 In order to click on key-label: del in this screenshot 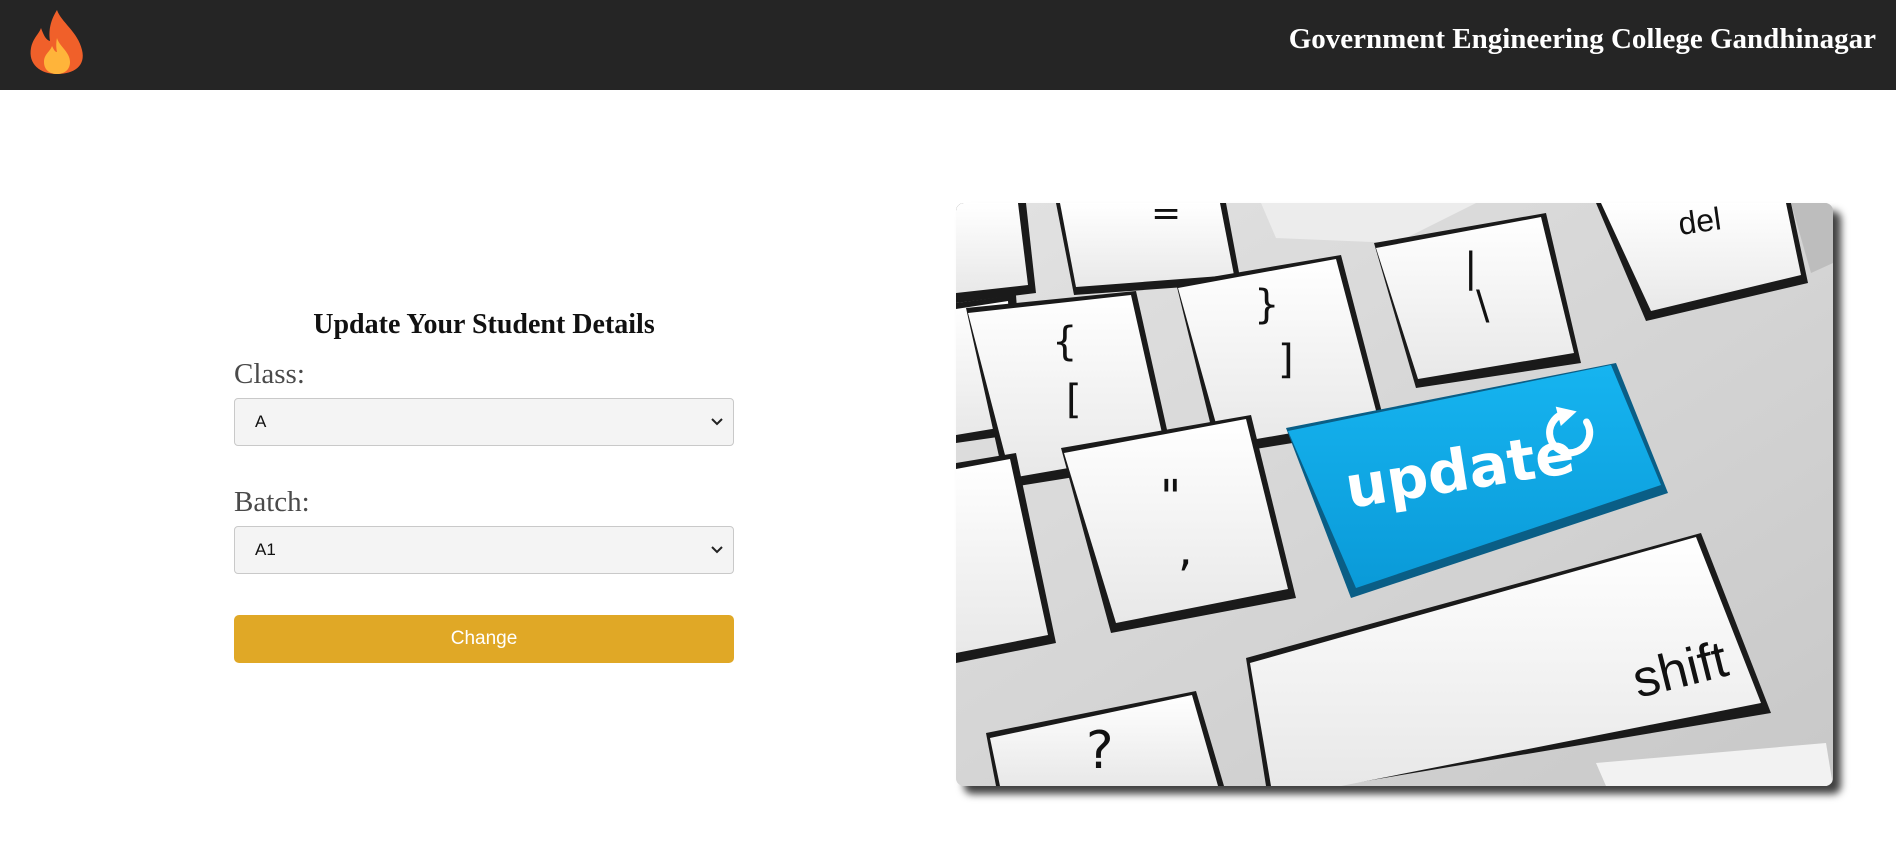, I will do `click(1699, 222)`.